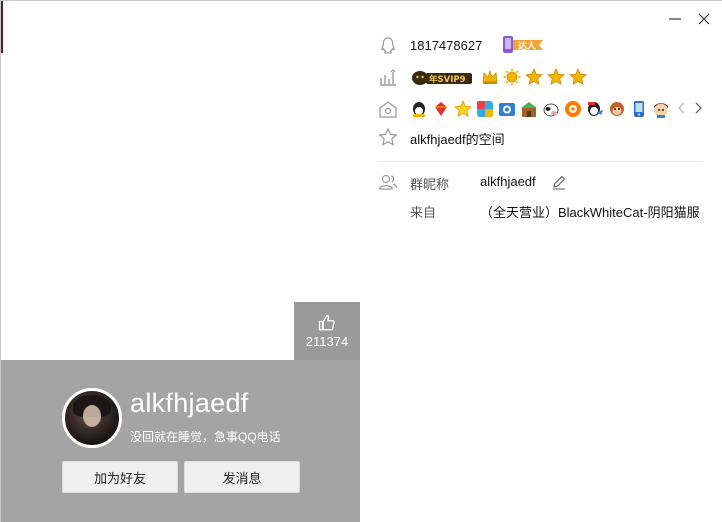 The height and width of the screenshot is (522, 722). What do you see at coordinates (639, 109) in the screenshot?
I see `phone-badge-icon` at bounding box center [639, 109].